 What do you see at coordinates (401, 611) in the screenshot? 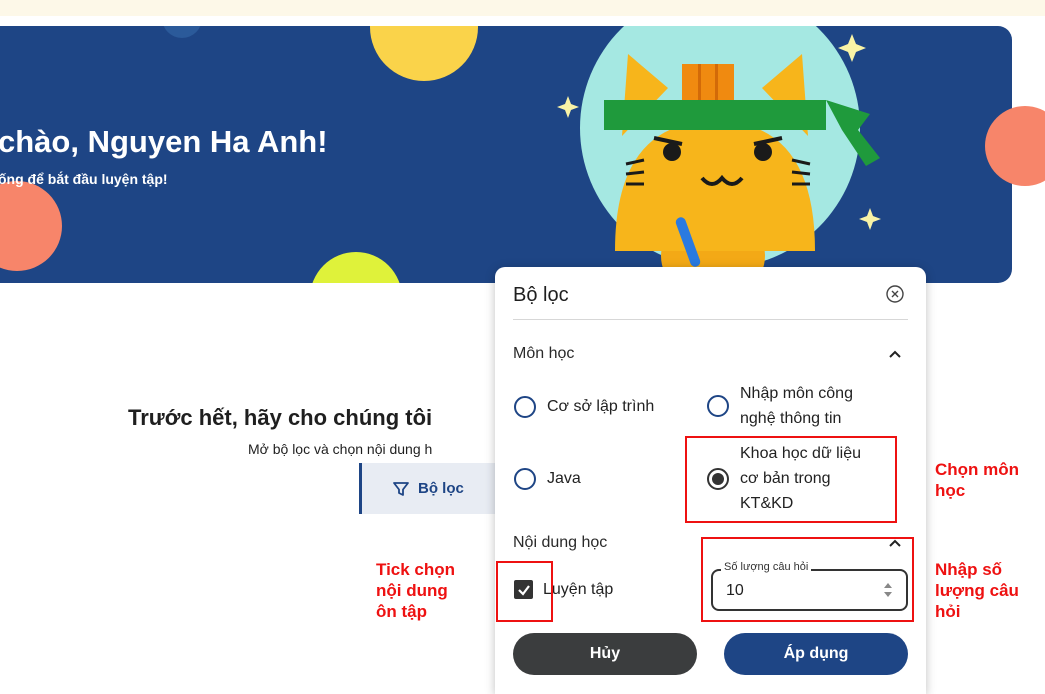
I see `annotation-line: ôn tập` at bounding box center [401, 611].